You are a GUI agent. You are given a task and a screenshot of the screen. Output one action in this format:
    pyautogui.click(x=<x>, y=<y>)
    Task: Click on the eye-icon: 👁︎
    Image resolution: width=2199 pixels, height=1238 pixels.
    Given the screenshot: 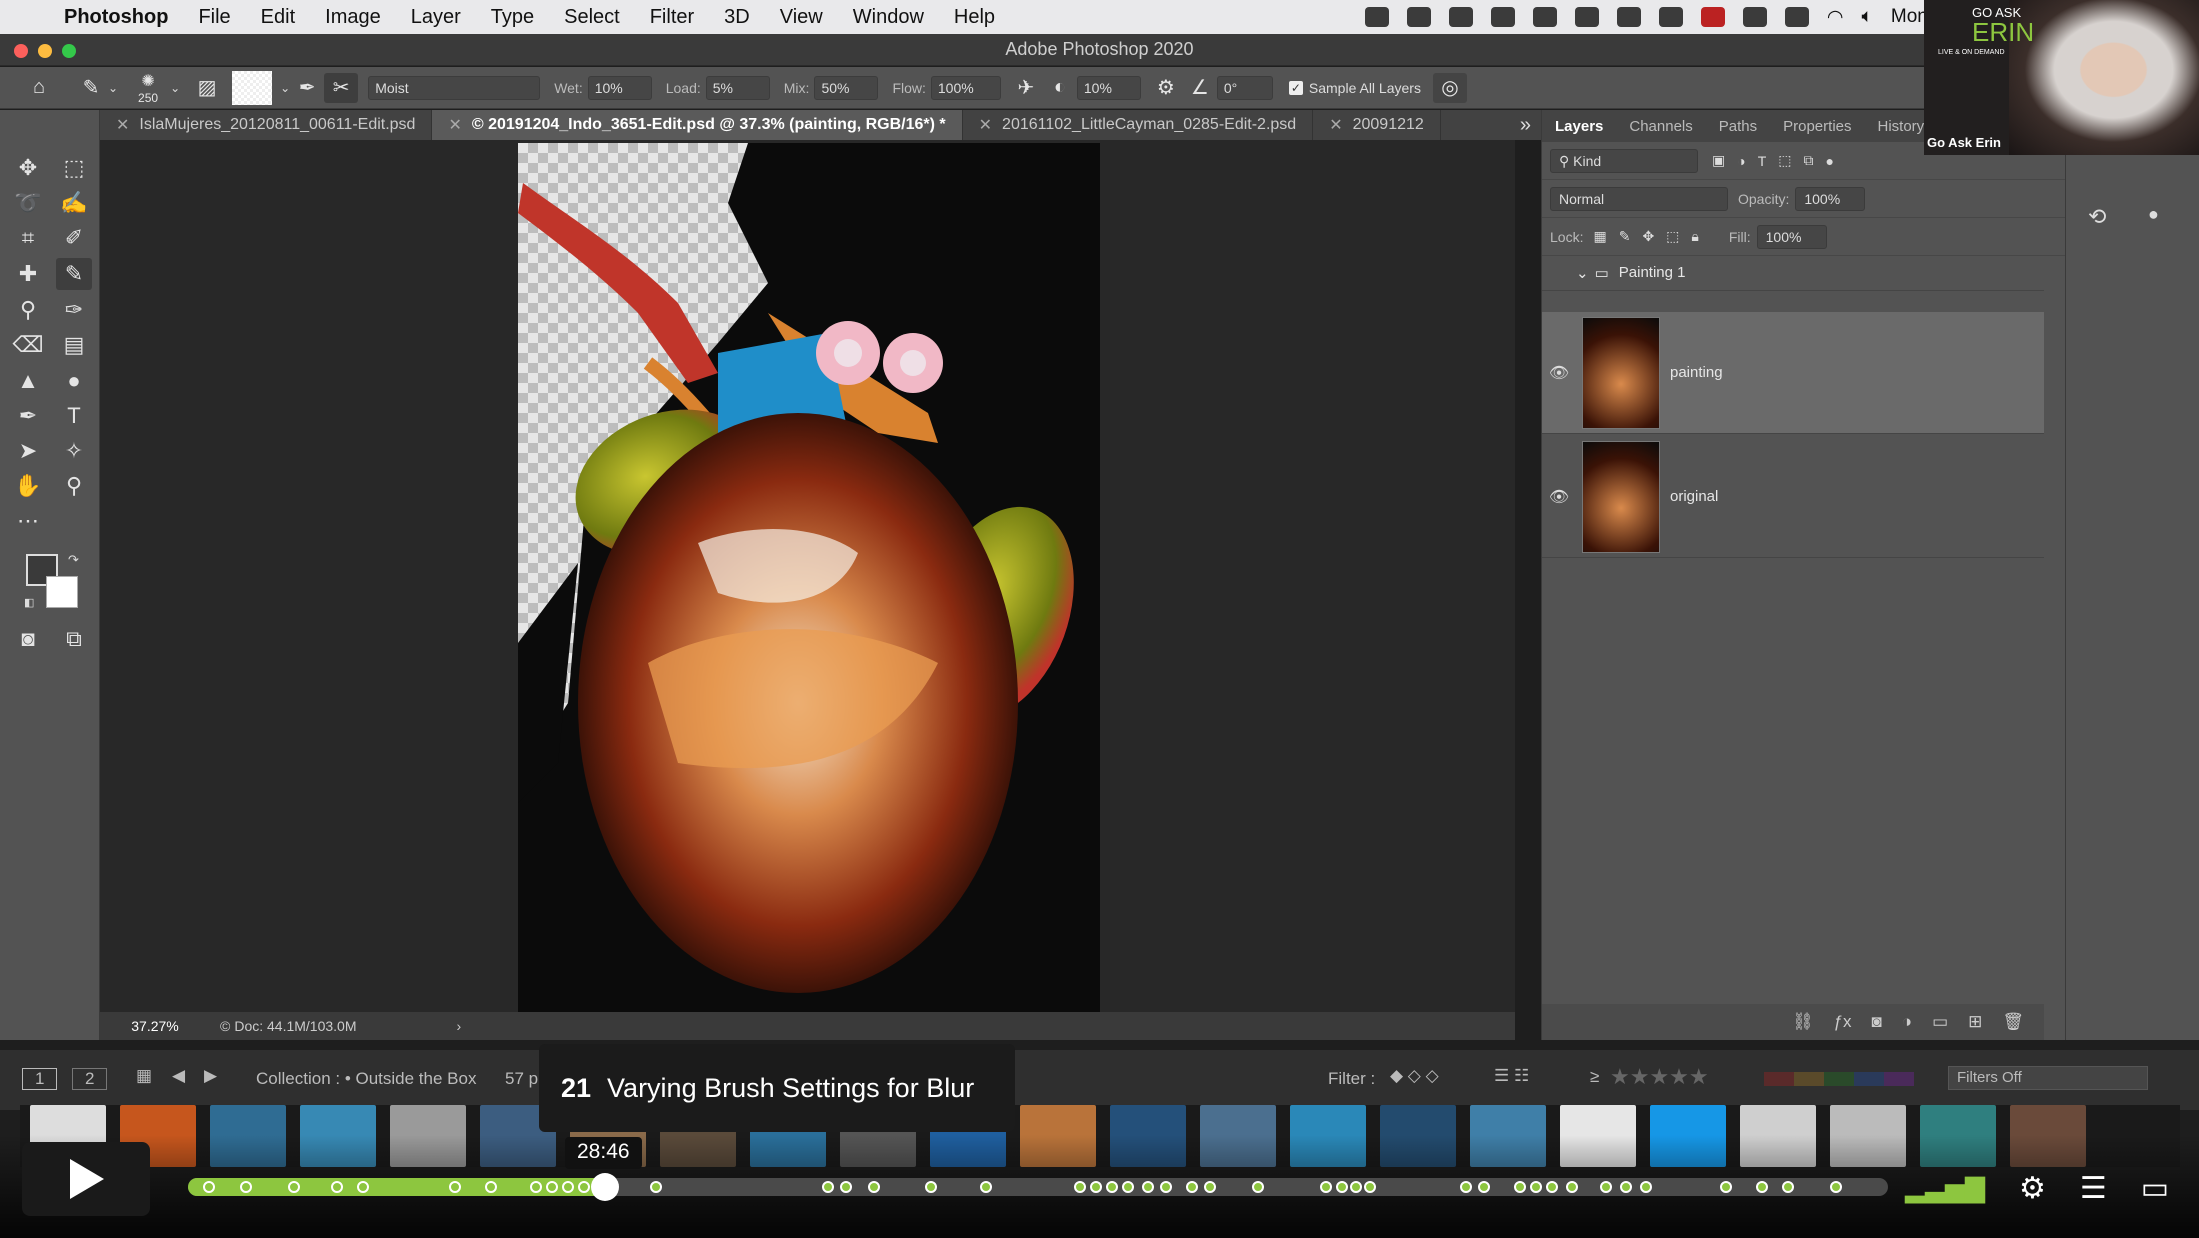 What is the action you would take?
    pyautogui.click(x=1559, y=373)
    